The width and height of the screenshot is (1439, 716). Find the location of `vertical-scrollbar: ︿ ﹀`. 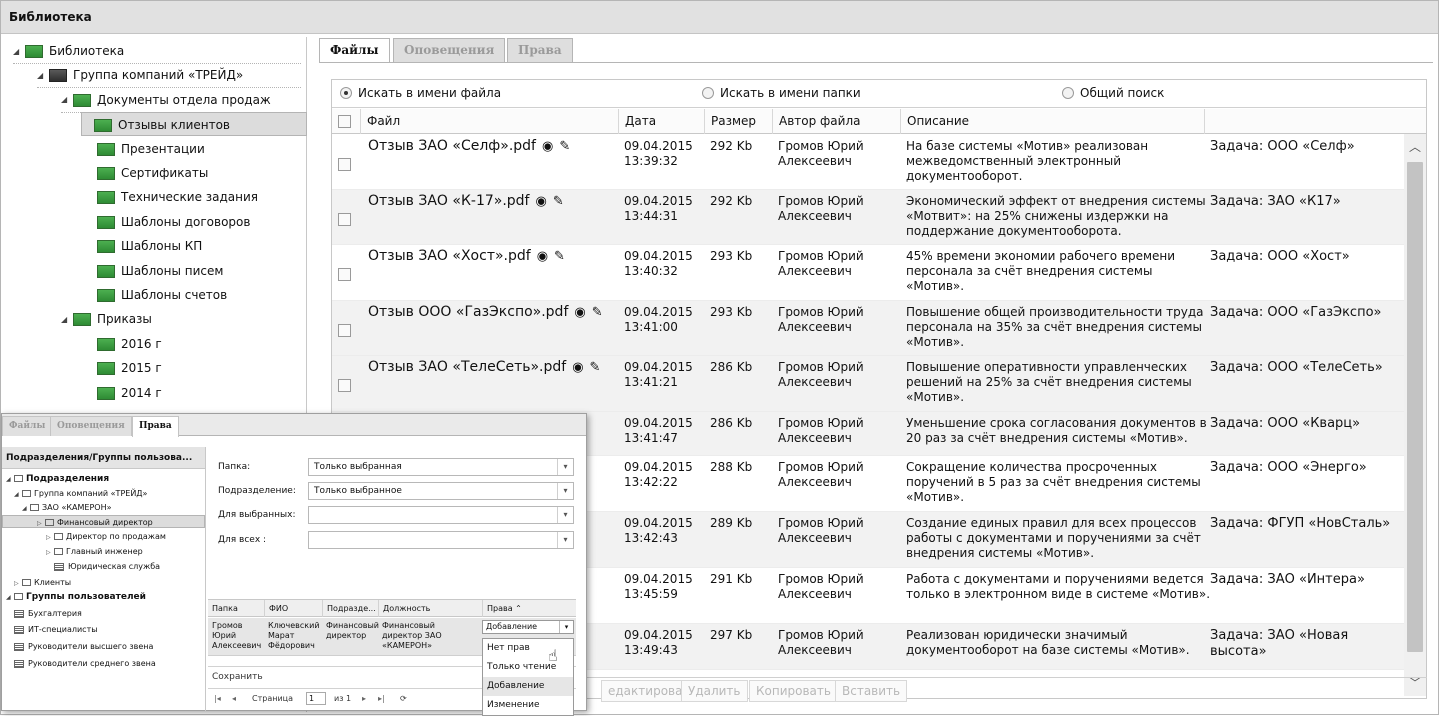

vertical-scrollbar: ︿ ﹀ is located at coordinates (1415, 415).